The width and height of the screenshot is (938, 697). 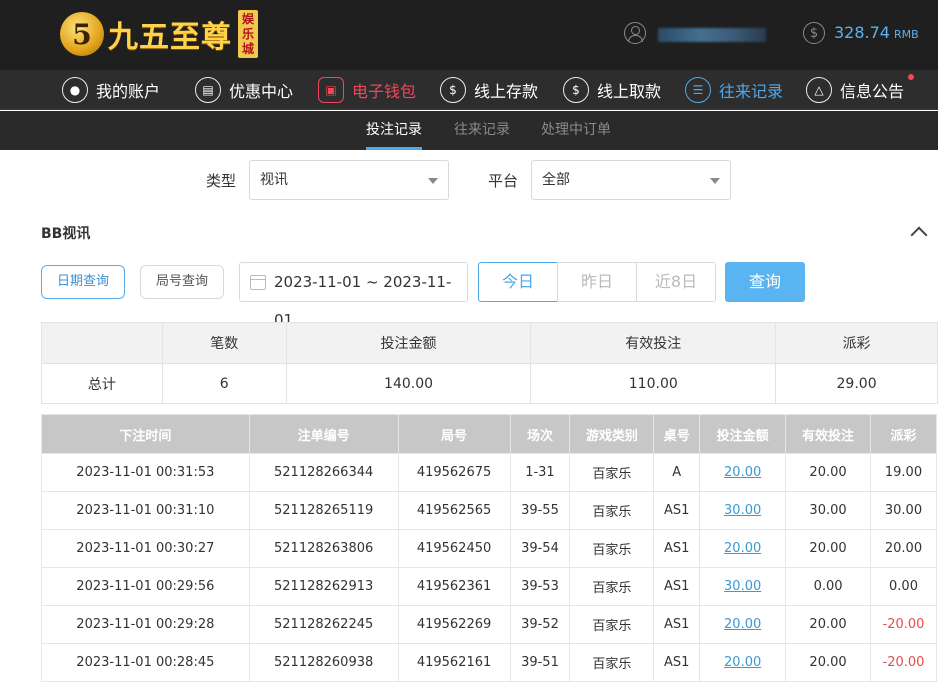 What do you see at coordinates (408, 383) in the screenshot?
I see `summary-cell: 140.00` at bounding box center [408, 383].